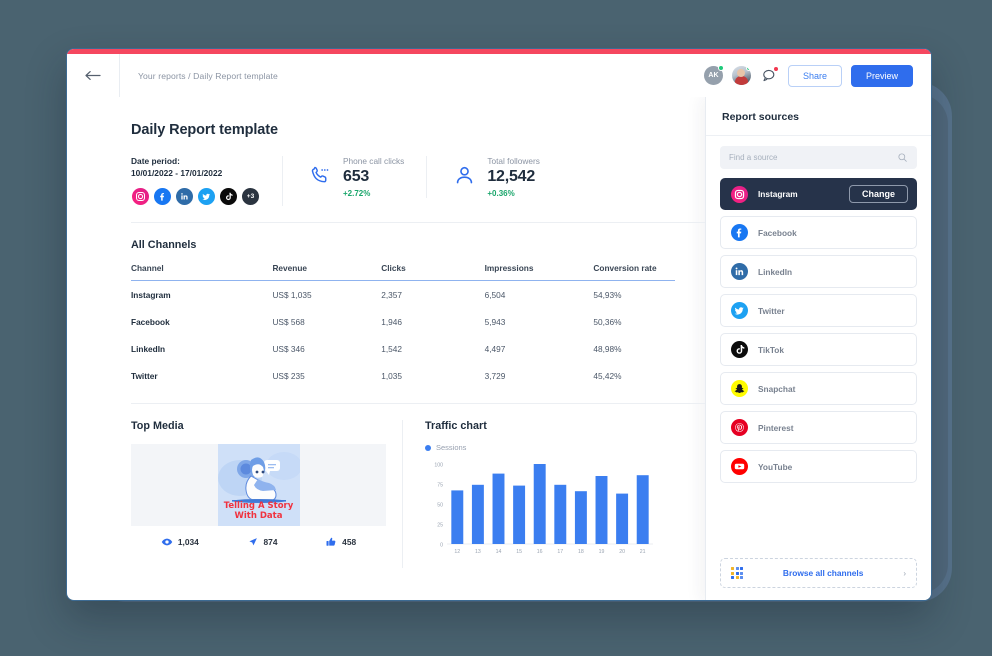 The width and height of the screenshot is (992, 656). What do you see at coordinates (519, 552) in the screenshot?
I see `svg-text: 15` at bounding box center [519, 552].